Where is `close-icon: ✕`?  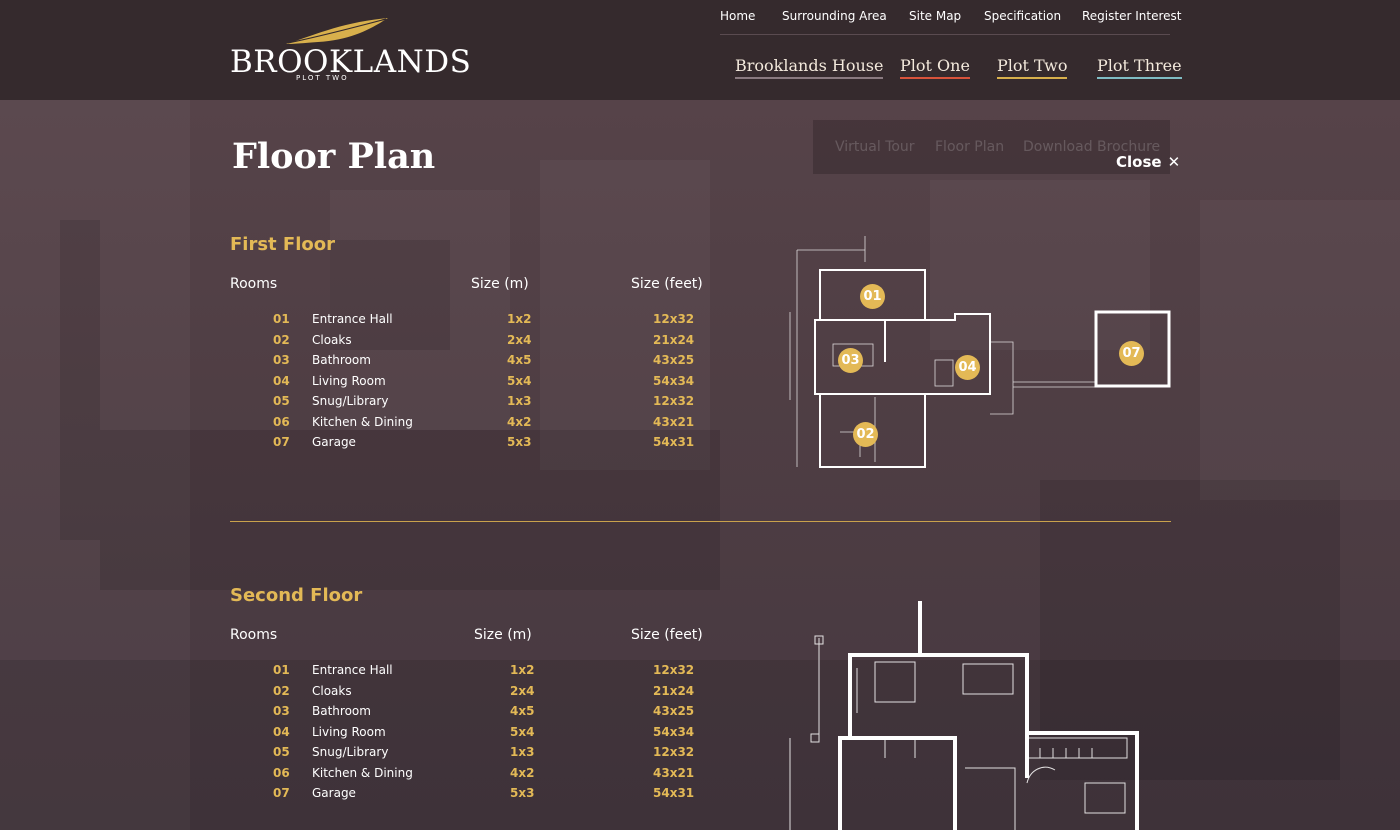 close-icon: ✕ is located at coordinates (1174, 162).